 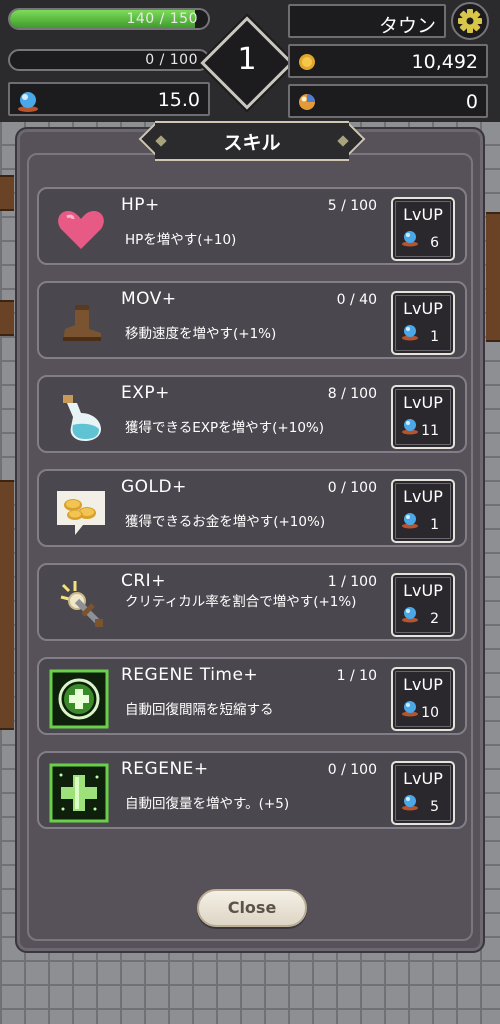 What do you see at coordinates (307, 64) in the screenshot?
I see `gold-coin-icon` at bounding box center [307, 64].